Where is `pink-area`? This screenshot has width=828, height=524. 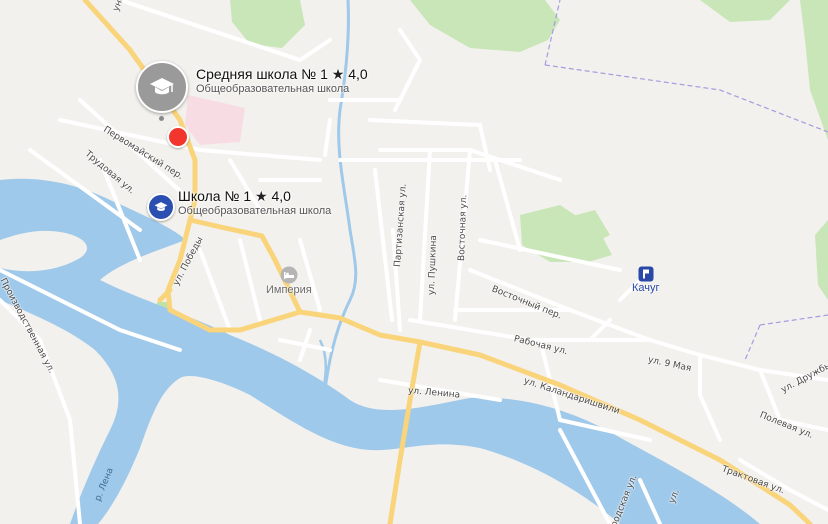 pink-area is located at coordinates (215, 120).